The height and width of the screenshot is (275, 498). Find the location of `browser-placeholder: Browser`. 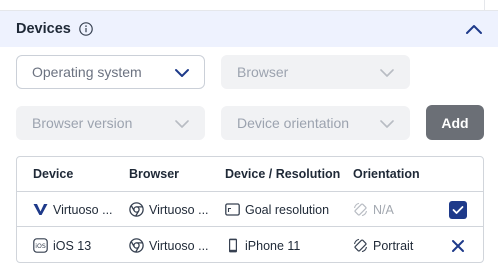

browser-placeholder: Browser is located at coordinates (263, 72).